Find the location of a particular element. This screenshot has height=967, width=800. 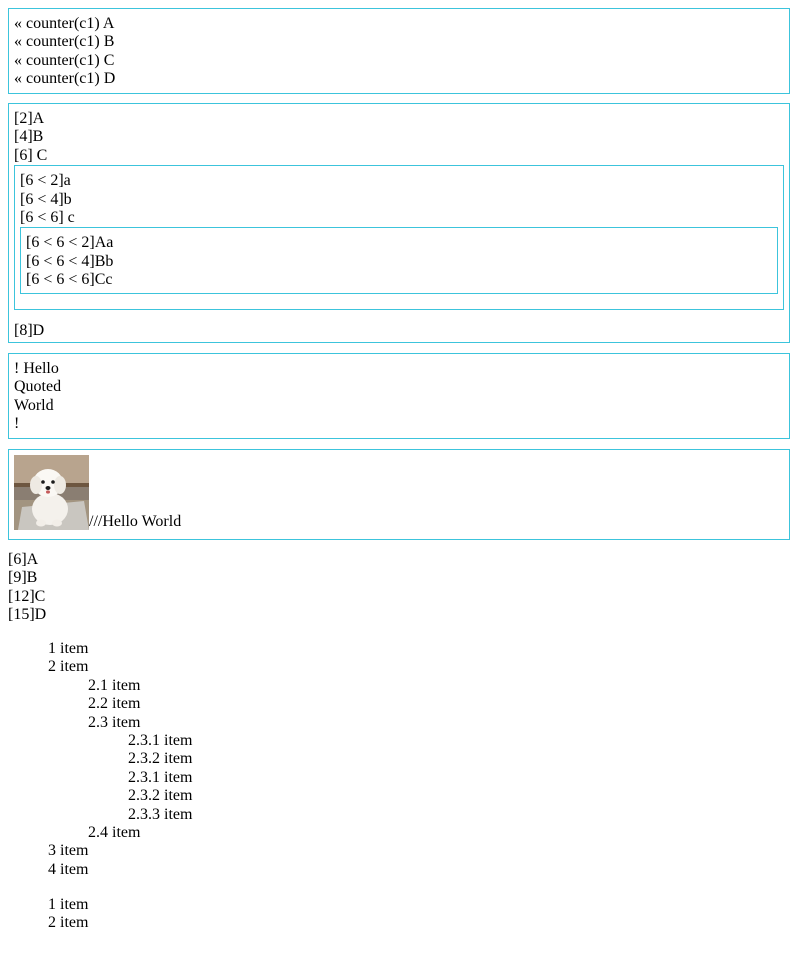

counter-line: « counter(c1) D is located at coordinates (65, 79).